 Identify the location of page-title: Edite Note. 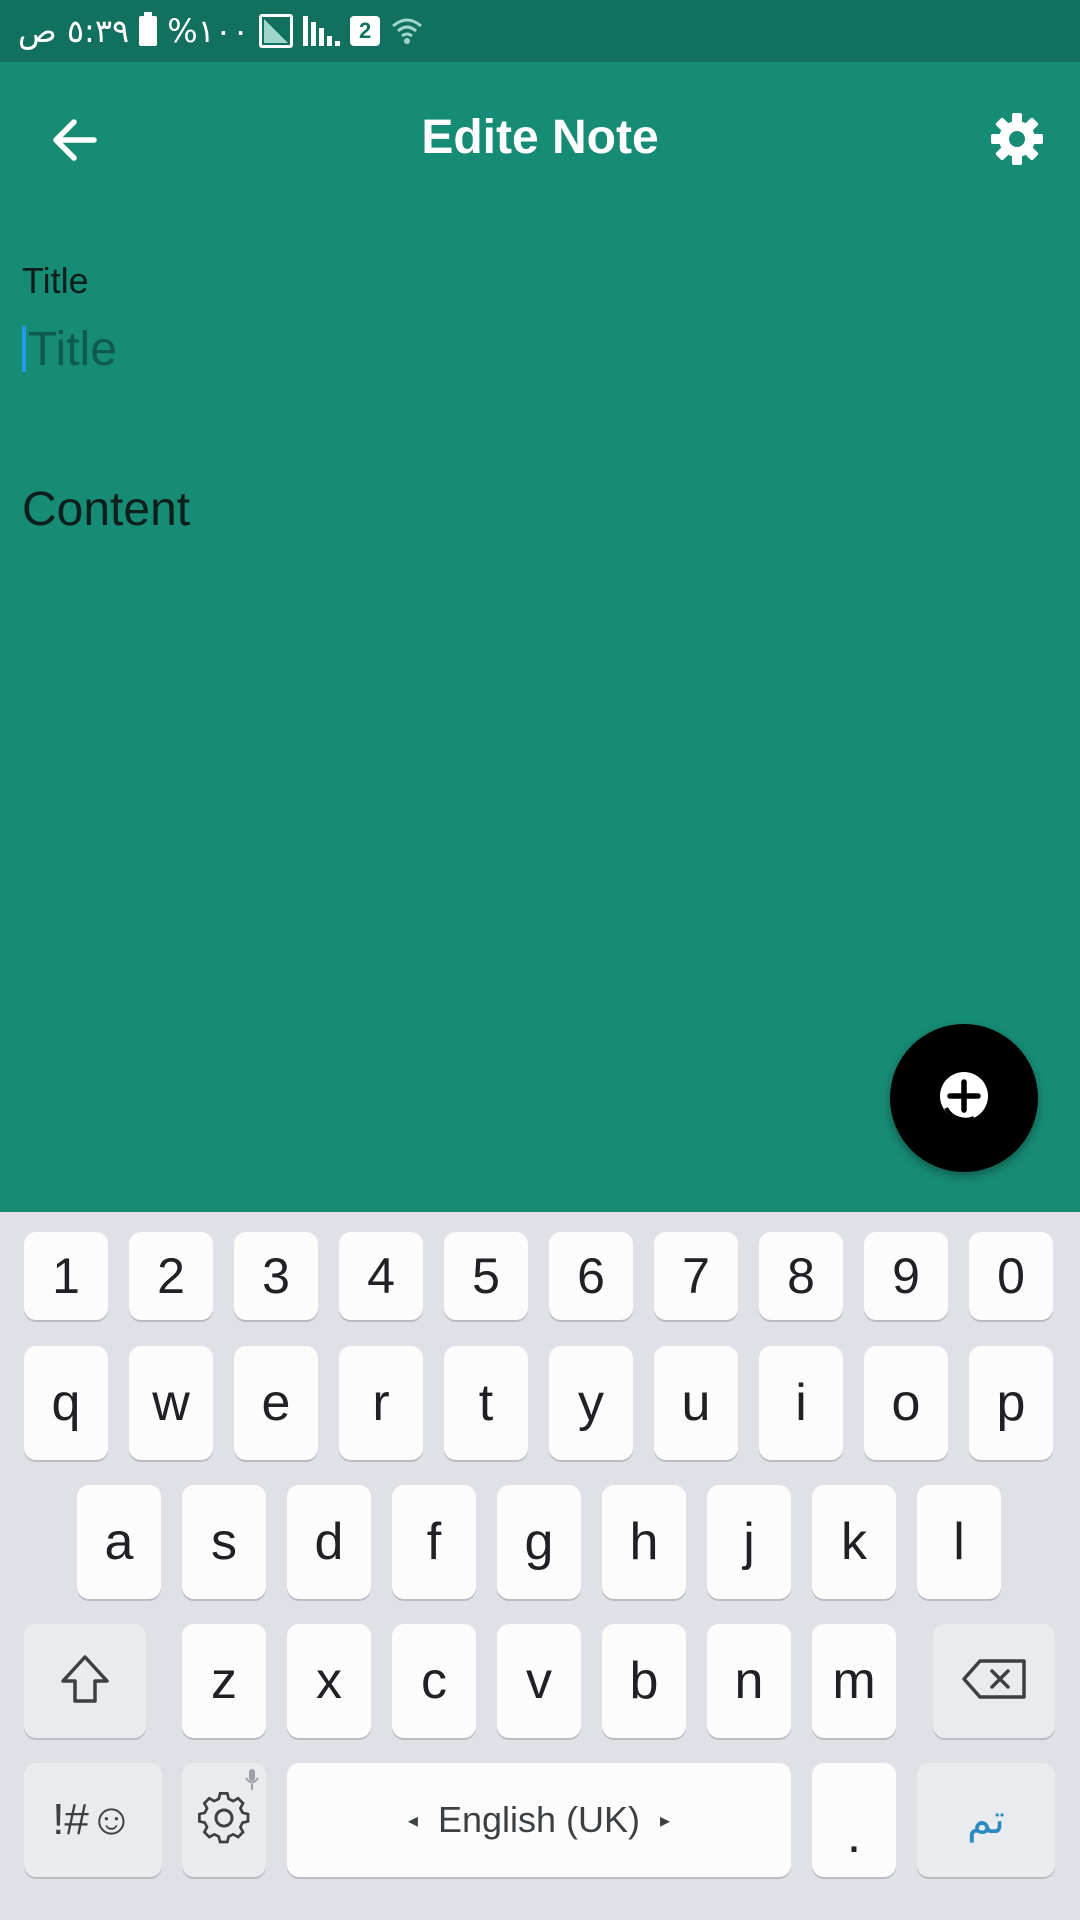
(540, 137).